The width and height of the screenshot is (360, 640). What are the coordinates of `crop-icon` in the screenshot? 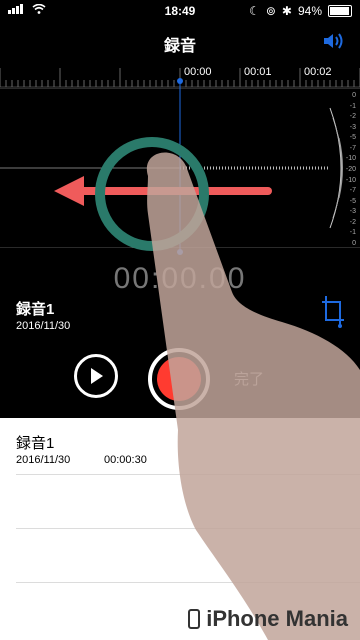 It's located at (333, 314).